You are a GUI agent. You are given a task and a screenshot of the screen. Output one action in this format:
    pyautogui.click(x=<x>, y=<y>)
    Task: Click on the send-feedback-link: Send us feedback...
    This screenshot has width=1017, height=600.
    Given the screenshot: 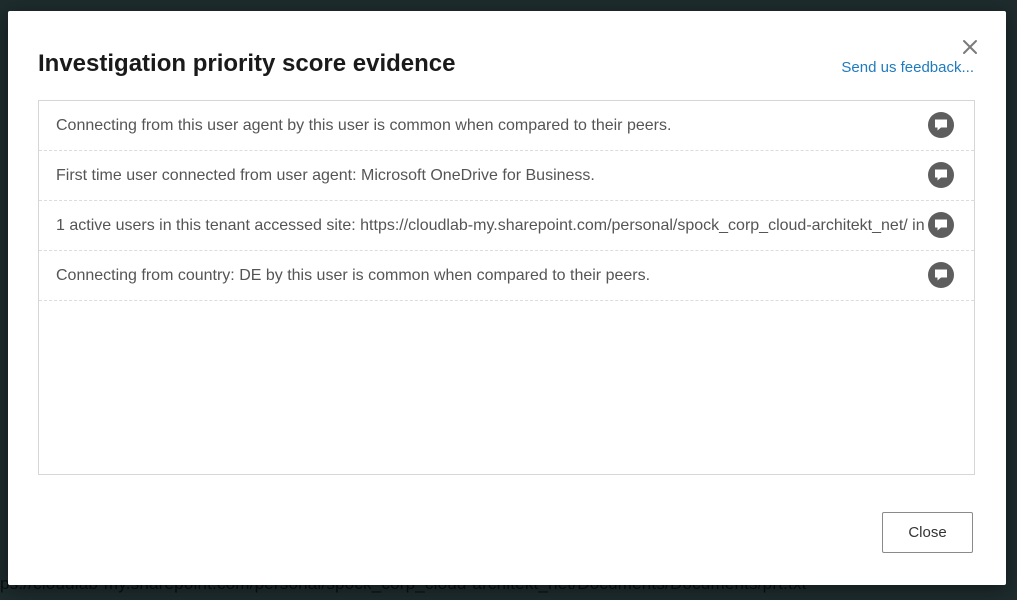 What is the action you would take?
    pyautogui.click(x=907, y=67)
    